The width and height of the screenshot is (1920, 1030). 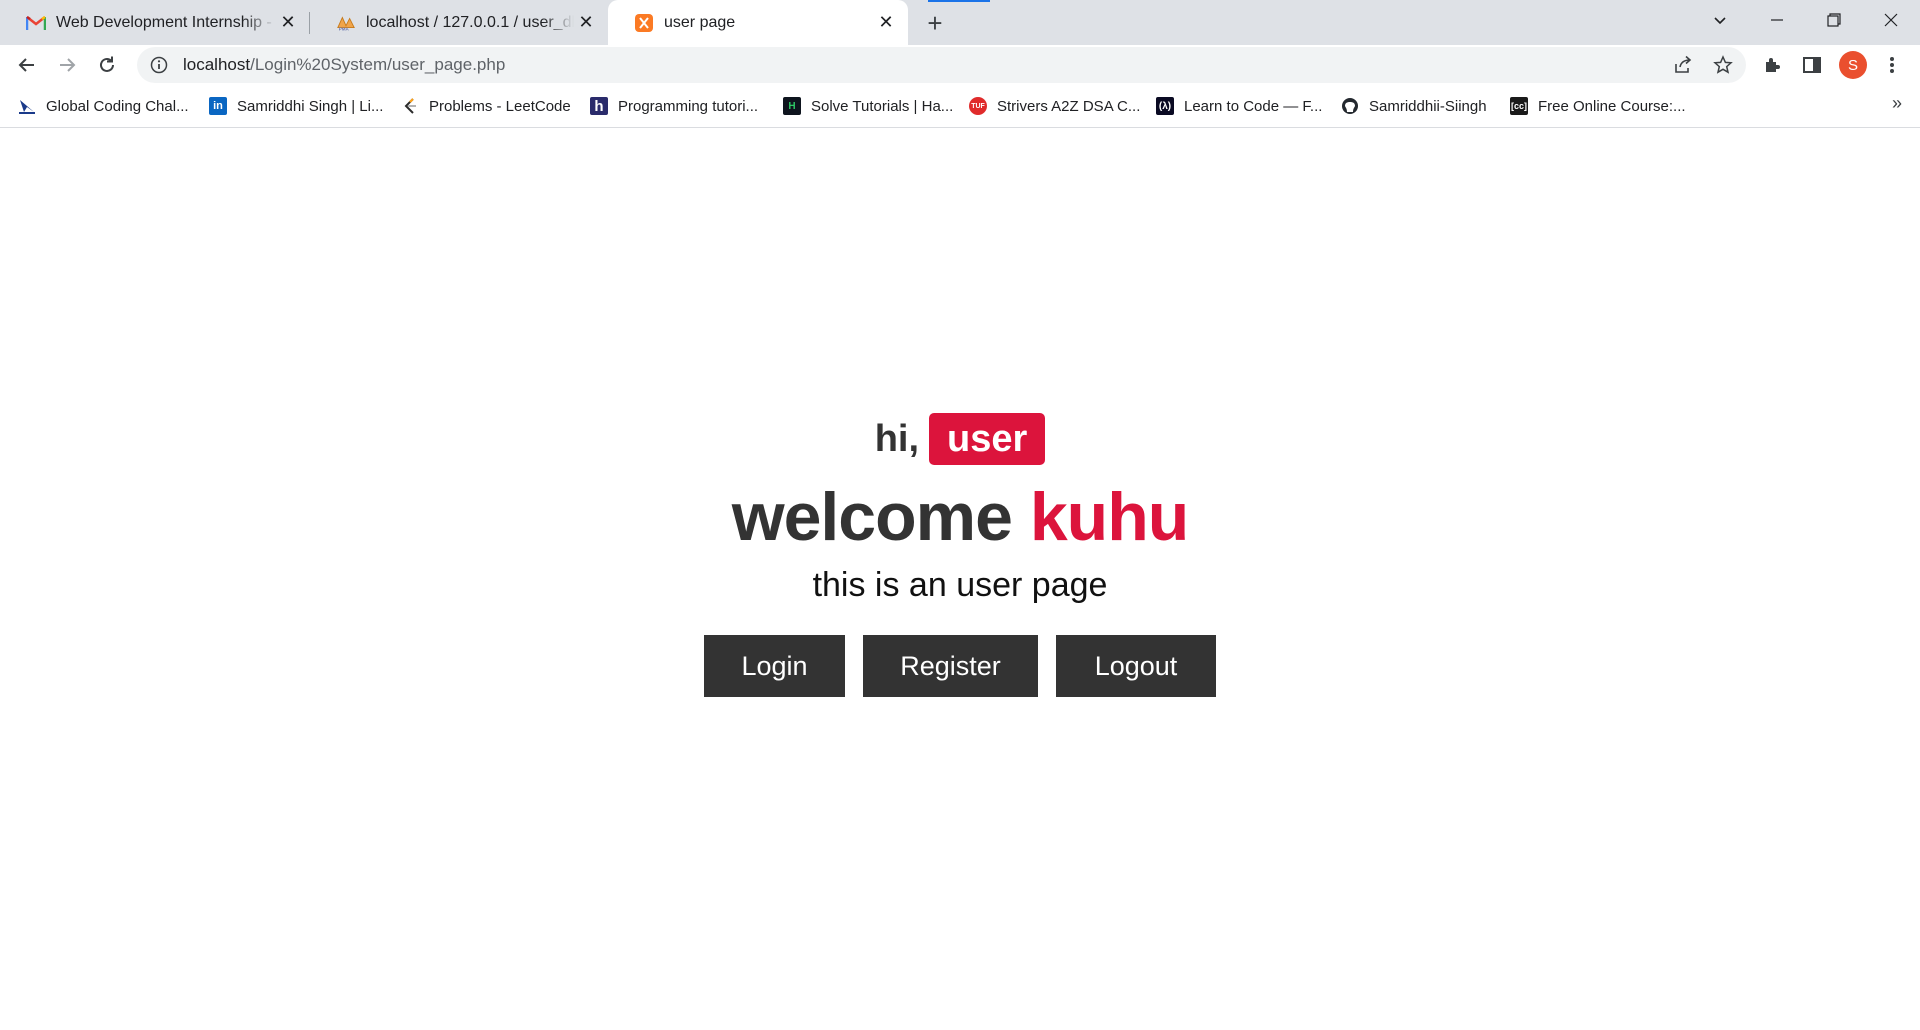 I want to click on extensions-icon, so click(x=1772, y=65).